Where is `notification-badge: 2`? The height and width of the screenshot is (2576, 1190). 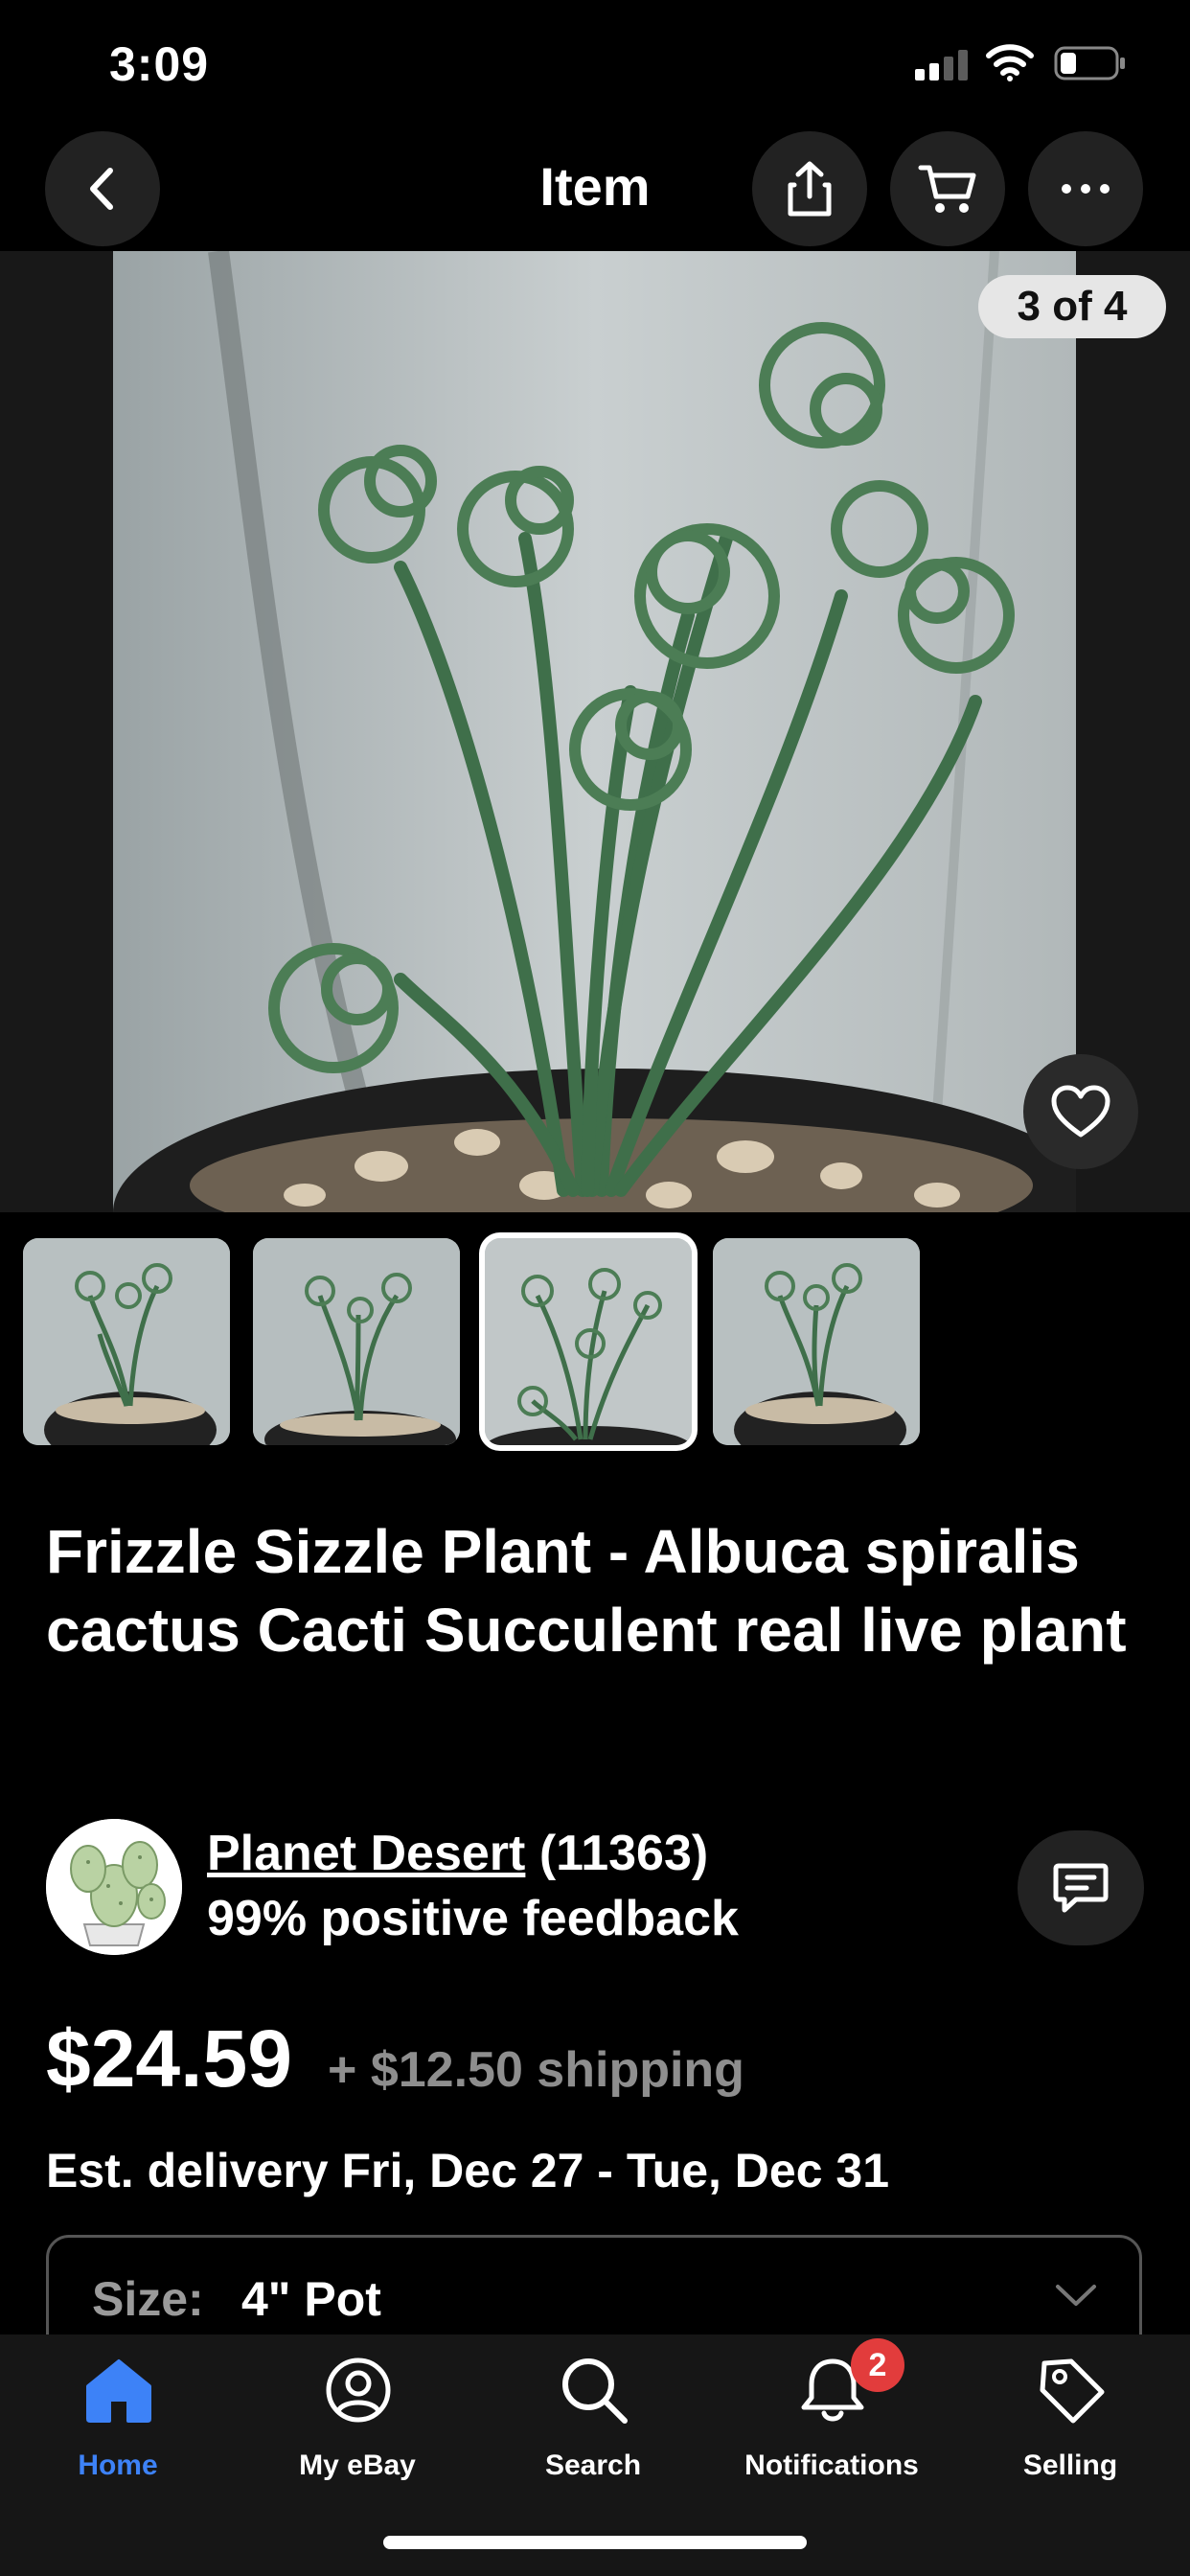 notification-badge: 2 is located at coordinates (878, 2365).